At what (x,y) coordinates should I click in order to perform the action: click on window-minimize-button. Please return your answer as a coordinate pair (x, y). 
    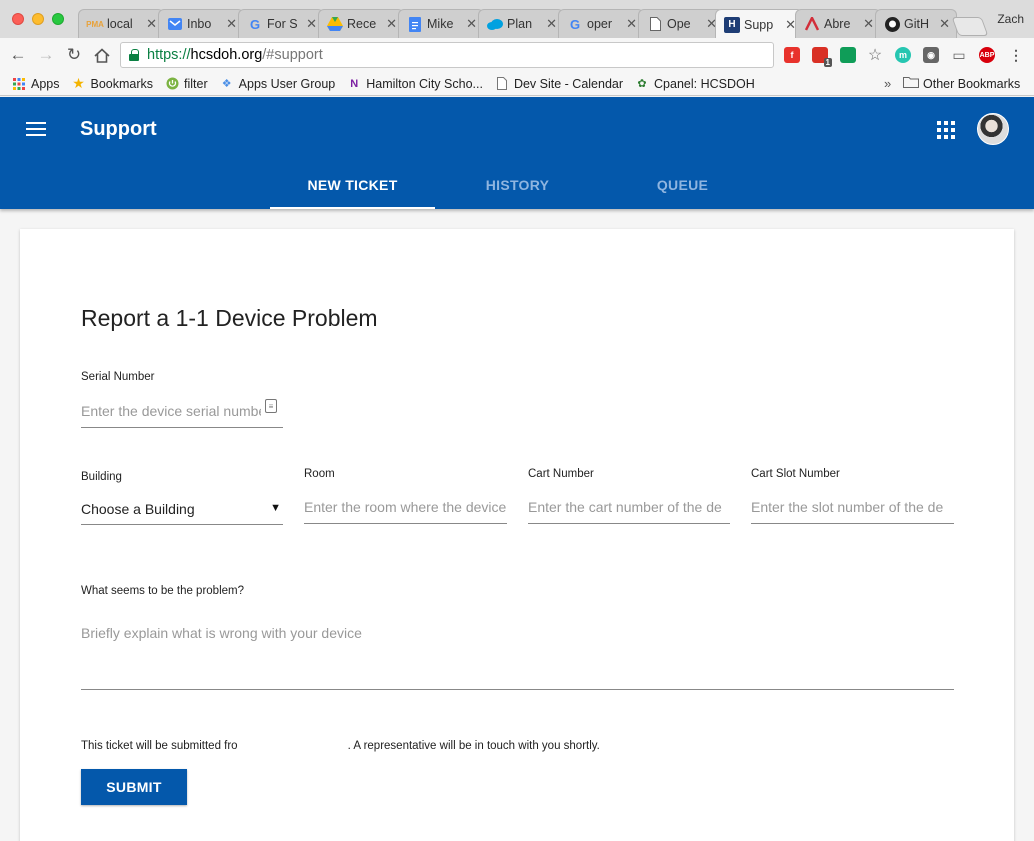
    Looking at the image, I should click on (38, 19).